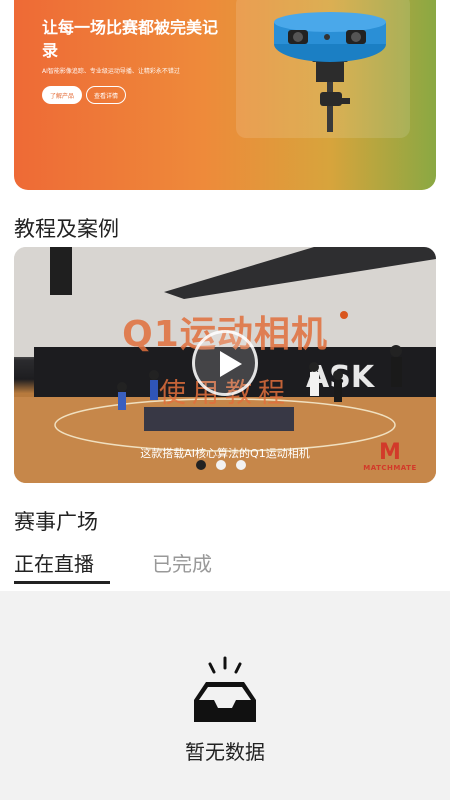 Image resolution: width=450 pixels, height=800 pixels. Describe the element at coordinates (225, 689) in the screenshot. I see `empty-inbox-icon` at that location.